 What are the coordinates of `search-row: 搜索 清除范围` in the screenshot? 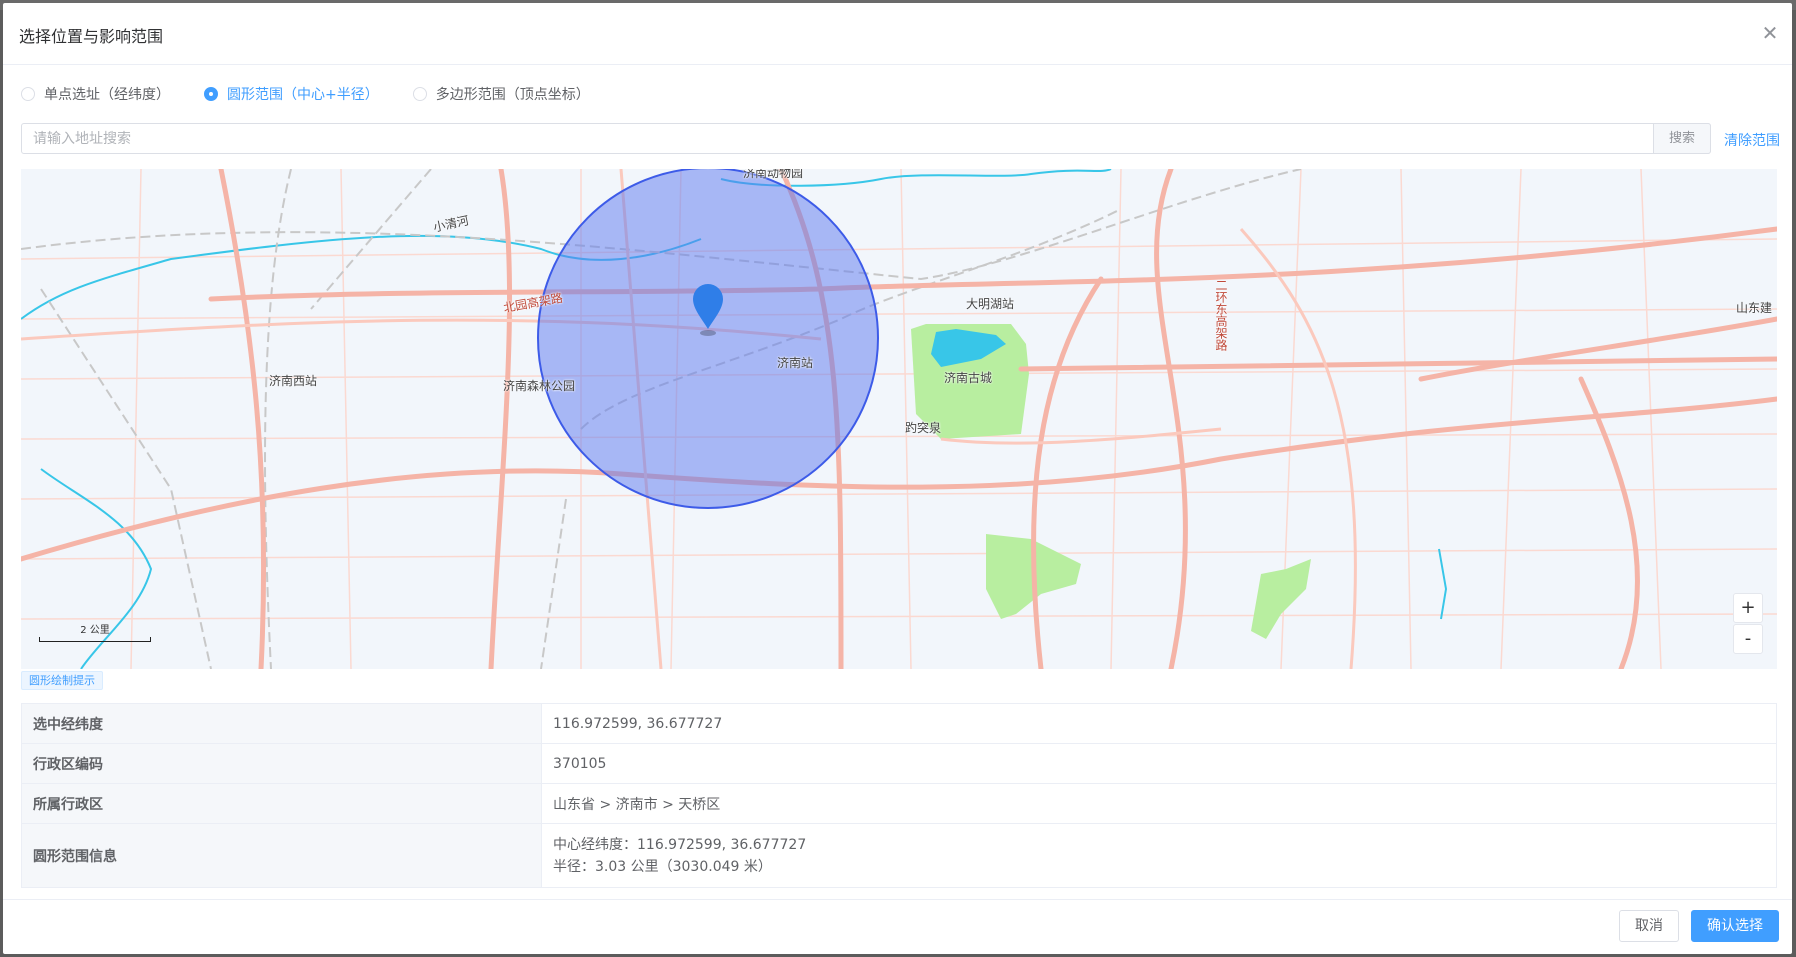 It's located at (900, 139).